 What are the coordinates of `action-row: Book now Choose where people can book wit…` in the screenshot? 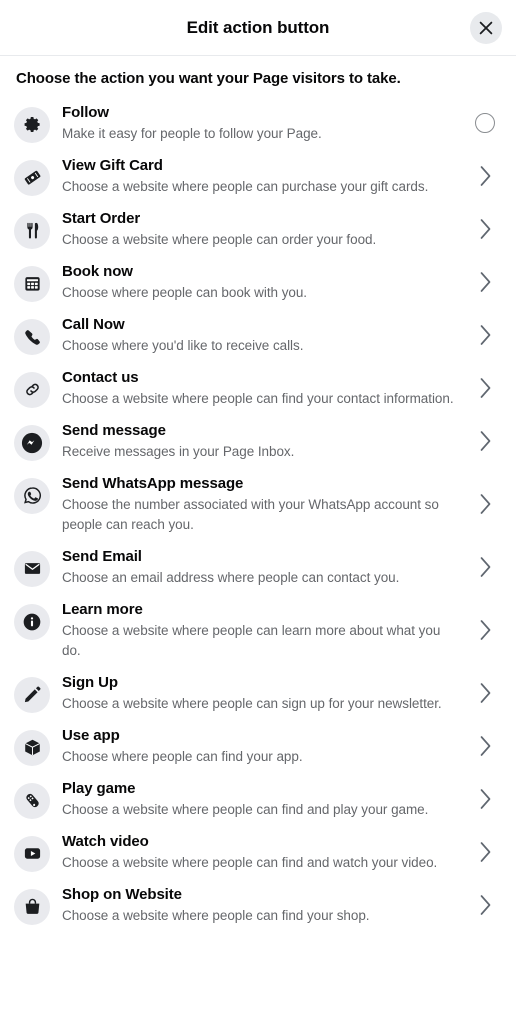 It's located at (258, 282).